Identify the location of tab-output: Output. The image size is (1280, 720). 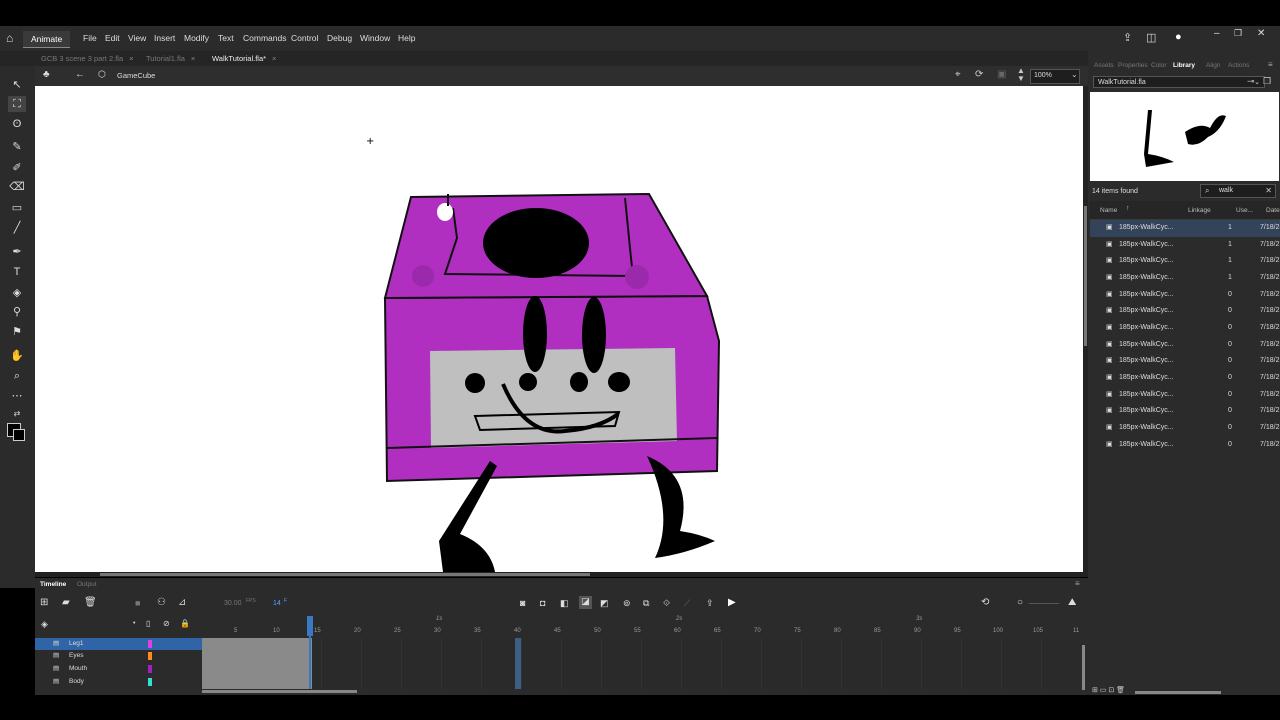
(87, 584).